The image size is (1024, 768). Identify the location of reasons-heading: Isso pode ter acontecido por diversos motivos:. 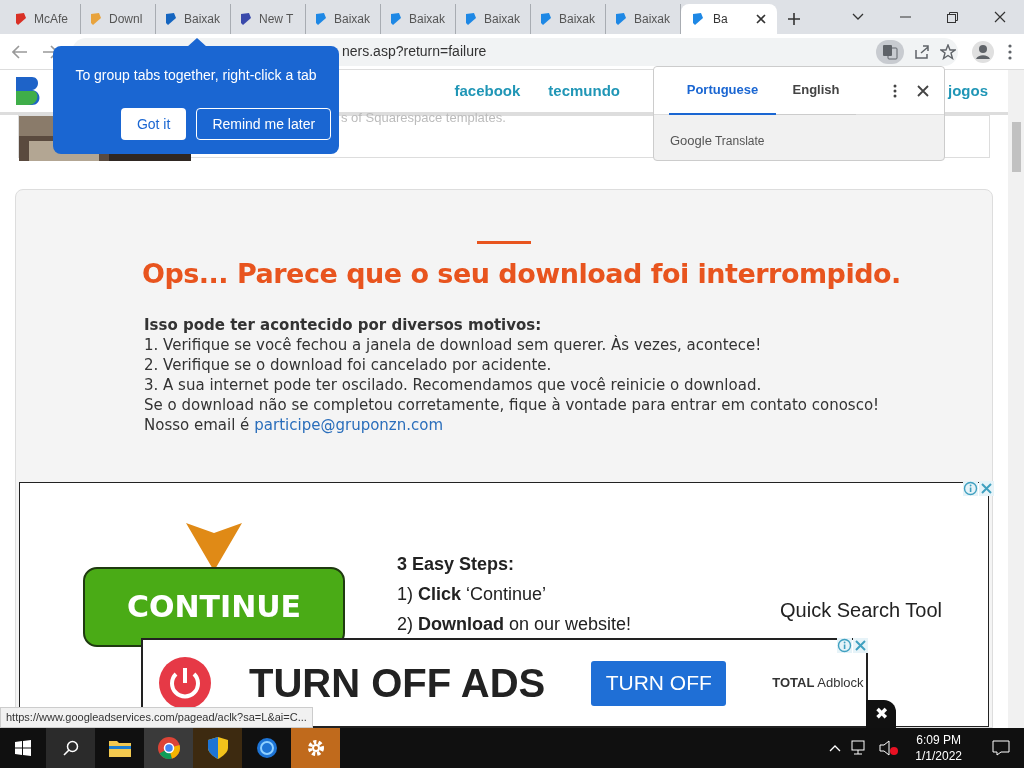
(343, 324).